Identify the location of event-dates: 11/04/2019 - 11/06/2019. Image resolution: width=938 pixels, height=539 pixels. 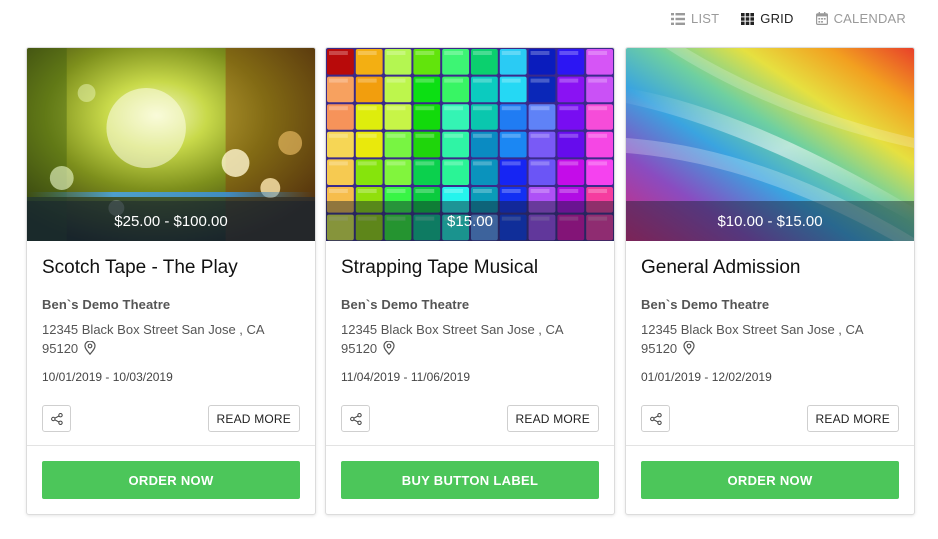
(405, 377).